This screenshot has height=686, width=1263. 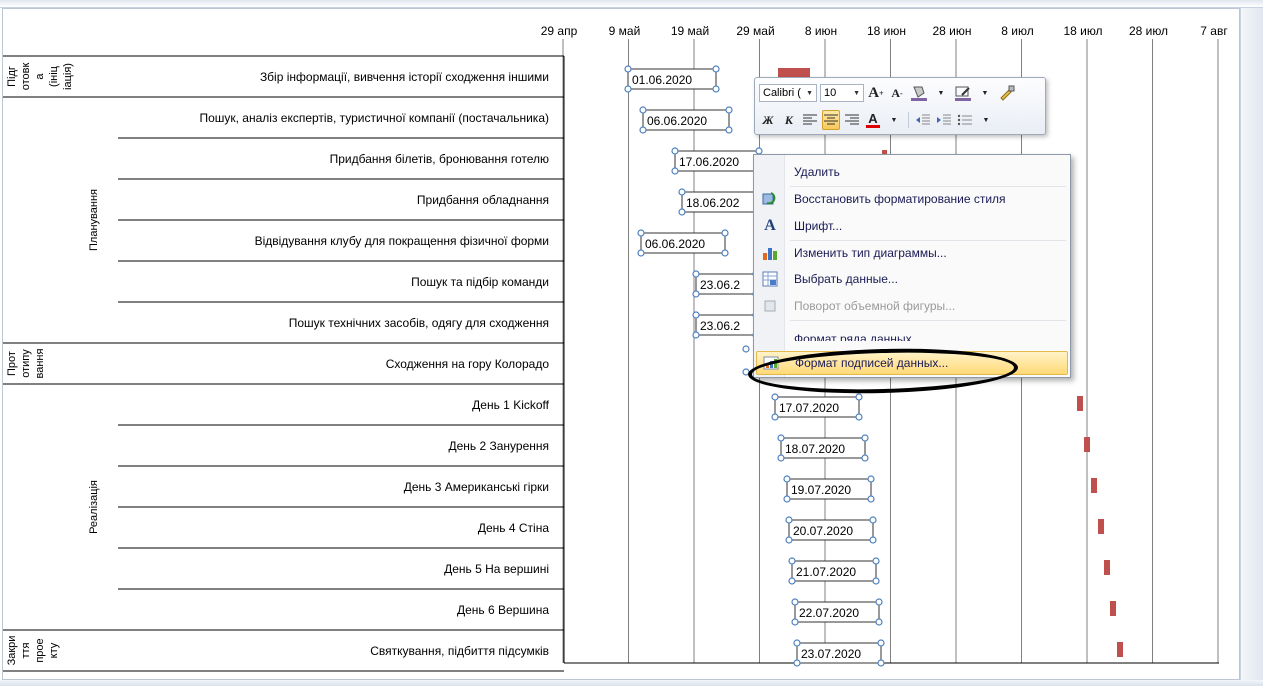 I want to click on data-label: 18.07.2020, so click(x=815, y=449).